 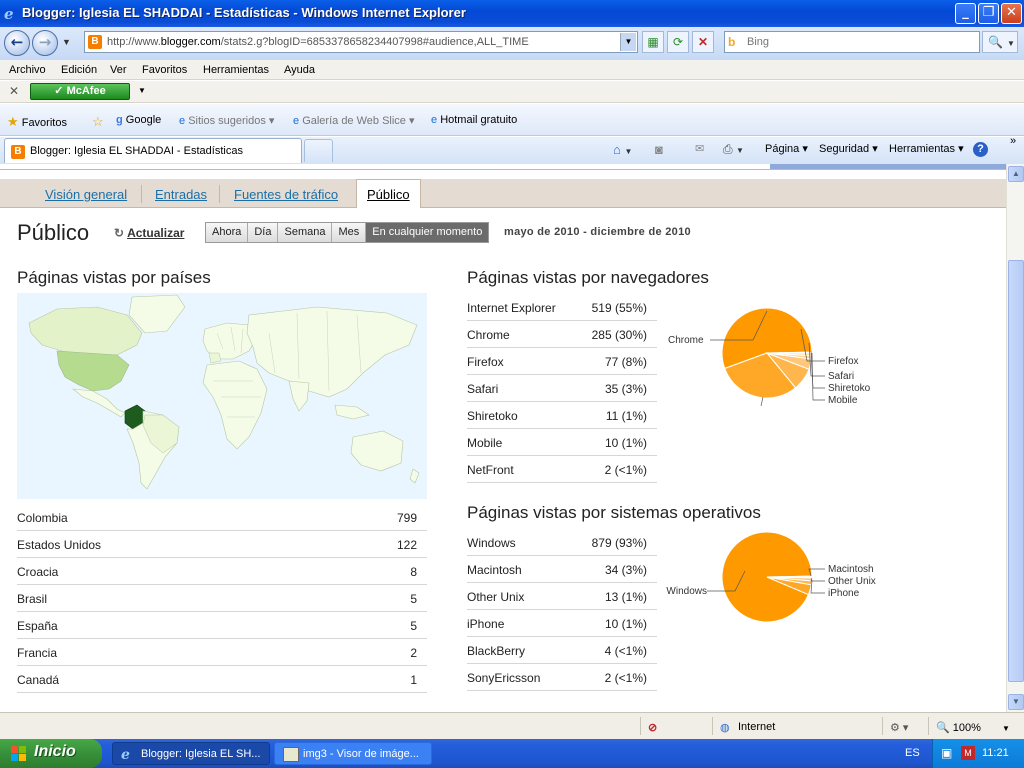 I want to click on browser-row: Firefox 77 (8%), so click(x=562, y=361).